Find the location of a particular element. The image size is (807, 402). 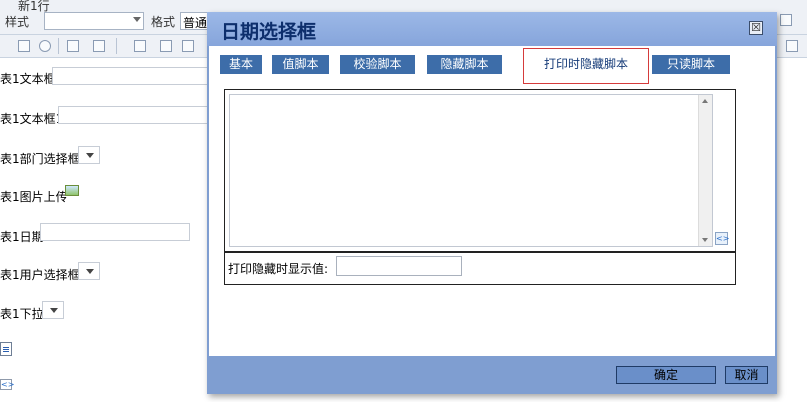

format-select-value: 普通 is located at coordinates (195, 23).